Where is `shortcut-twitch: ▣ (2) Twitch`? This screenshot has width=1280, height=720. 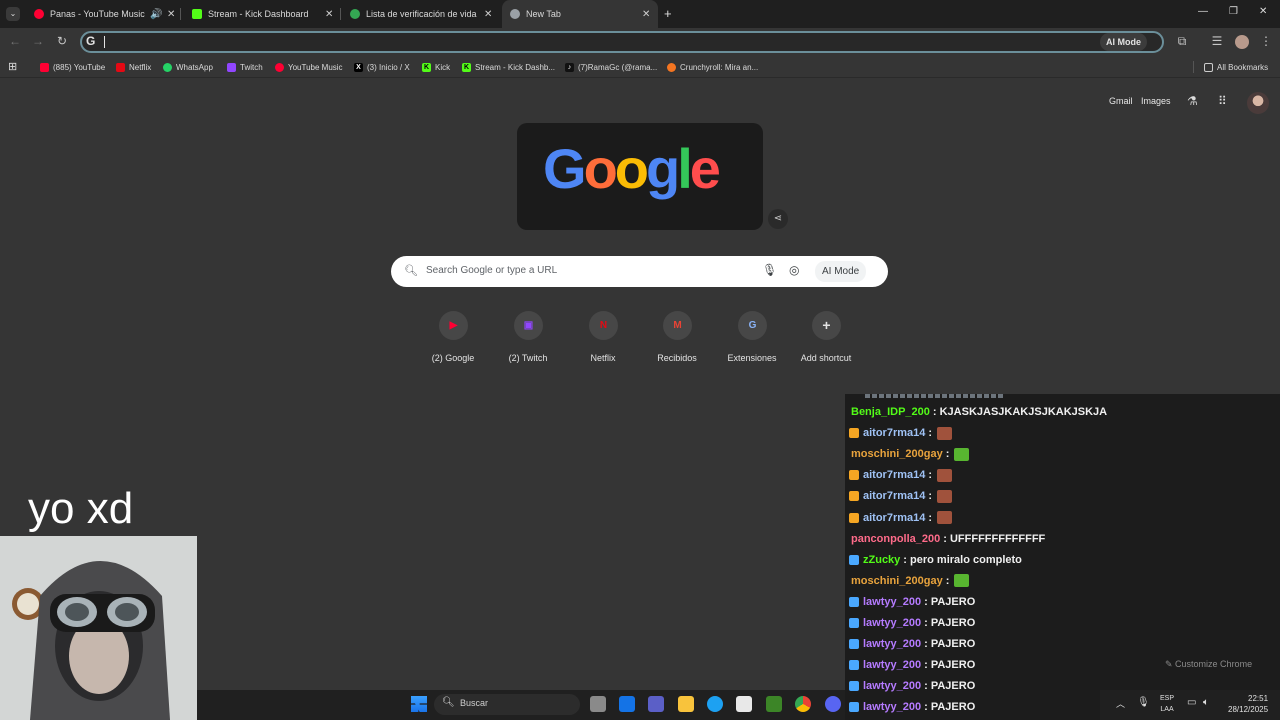
shortcut-twitch: ▣ (2) Twitch is located at coordinates (528, 341).